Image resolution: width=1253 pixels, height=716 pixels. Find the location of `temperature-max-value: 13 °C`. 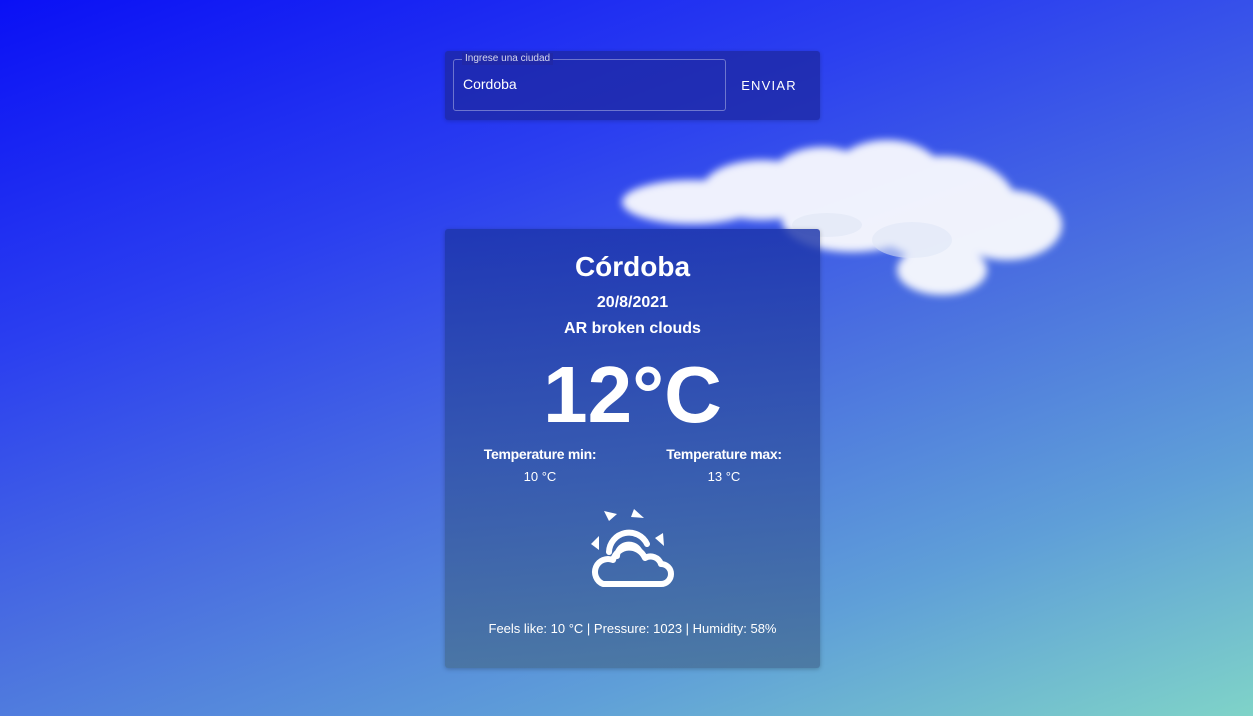

temperature-max-value: 13 °C is located at coordinates (724, 476).